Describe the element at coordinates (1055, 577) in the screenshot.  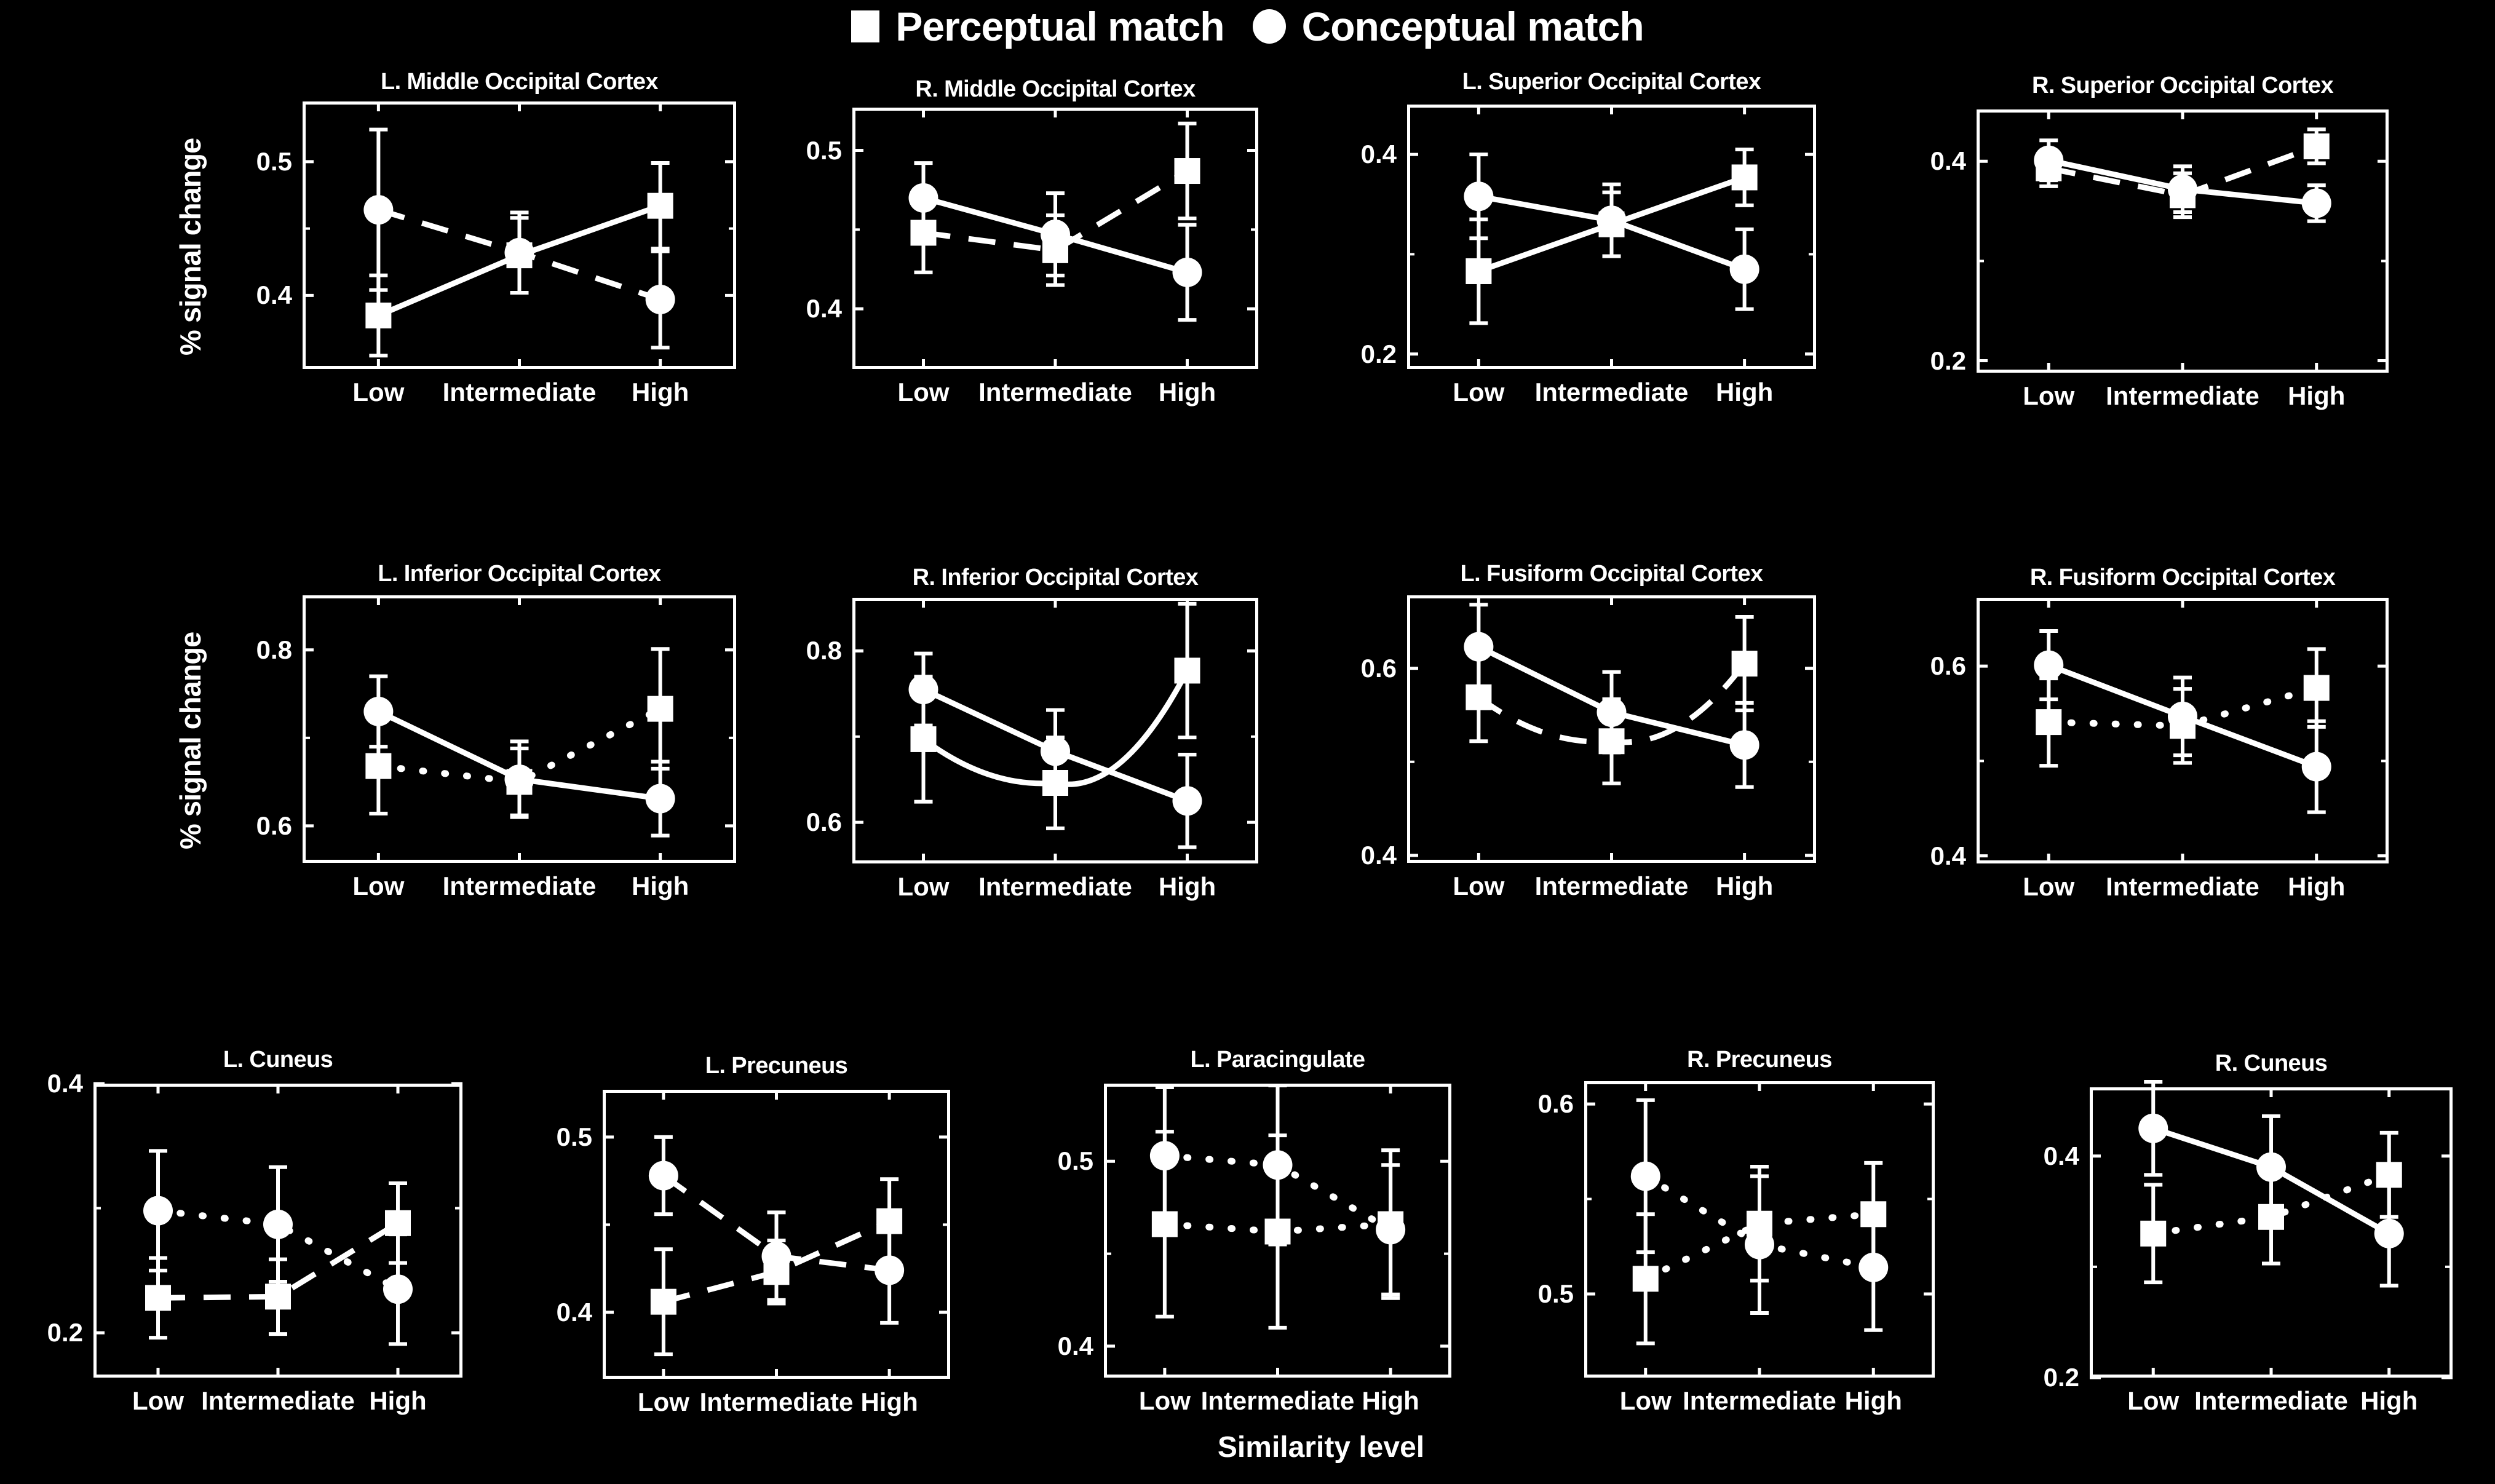
I see `panel-title: R. Inferior Occipital Cortex` at that location.